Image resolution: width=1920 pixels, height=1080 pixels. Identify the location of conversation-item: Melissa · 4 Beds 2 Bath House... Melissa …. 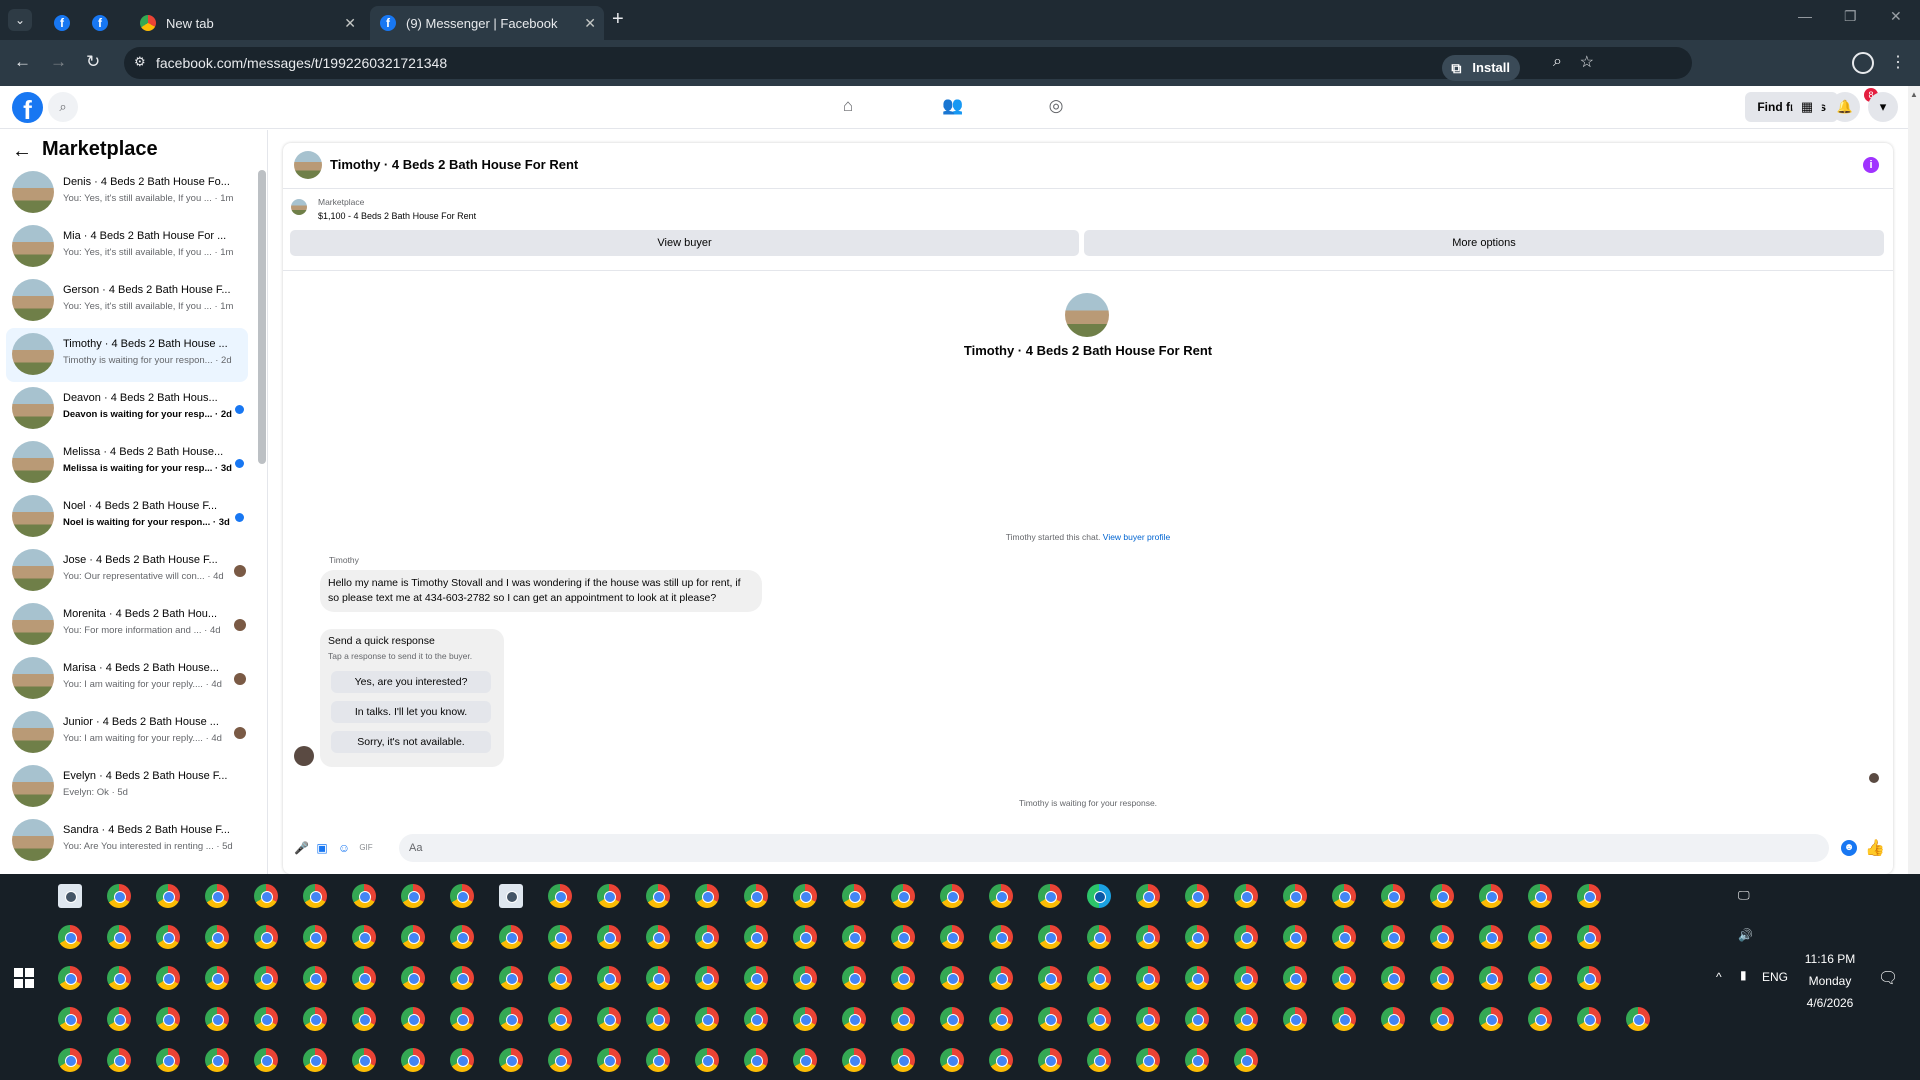
(127, 463).